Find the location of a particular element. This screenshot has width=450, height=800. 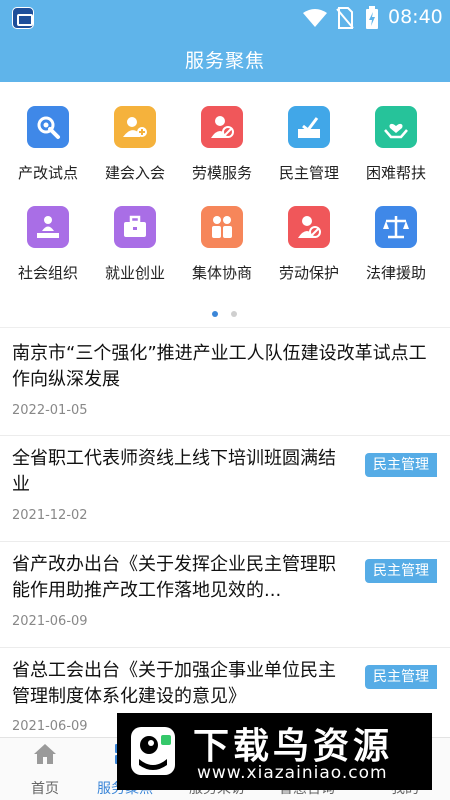

organization-icon is located at coordinates (48, 227).